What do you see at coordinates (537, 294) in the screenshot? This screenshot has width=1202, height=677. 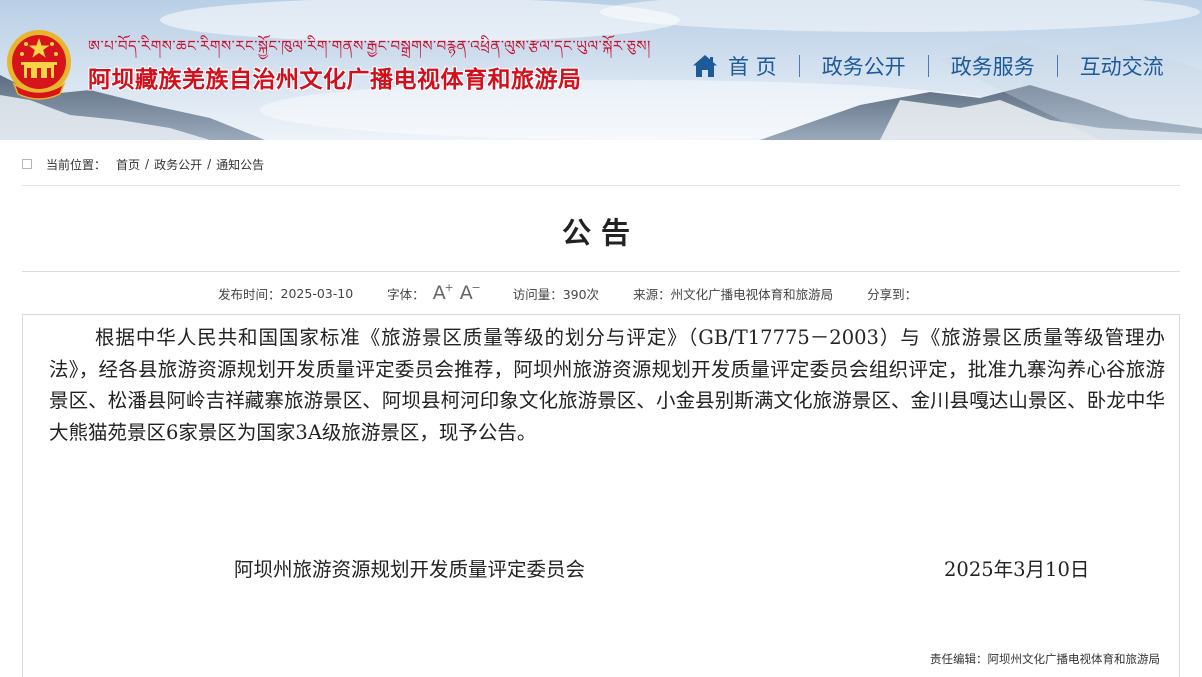 I see `views-label: 访问量：` at bounding box center [537, 294].